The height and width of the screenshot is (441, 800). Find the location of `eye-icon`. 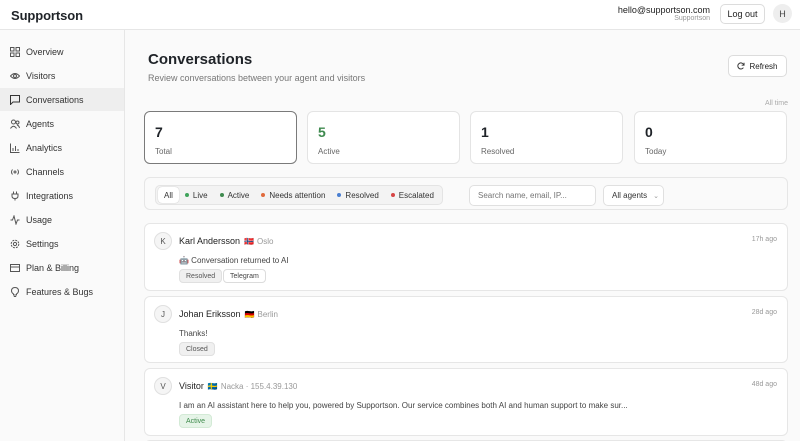

eye-icon is located at coordinates (15, 76).